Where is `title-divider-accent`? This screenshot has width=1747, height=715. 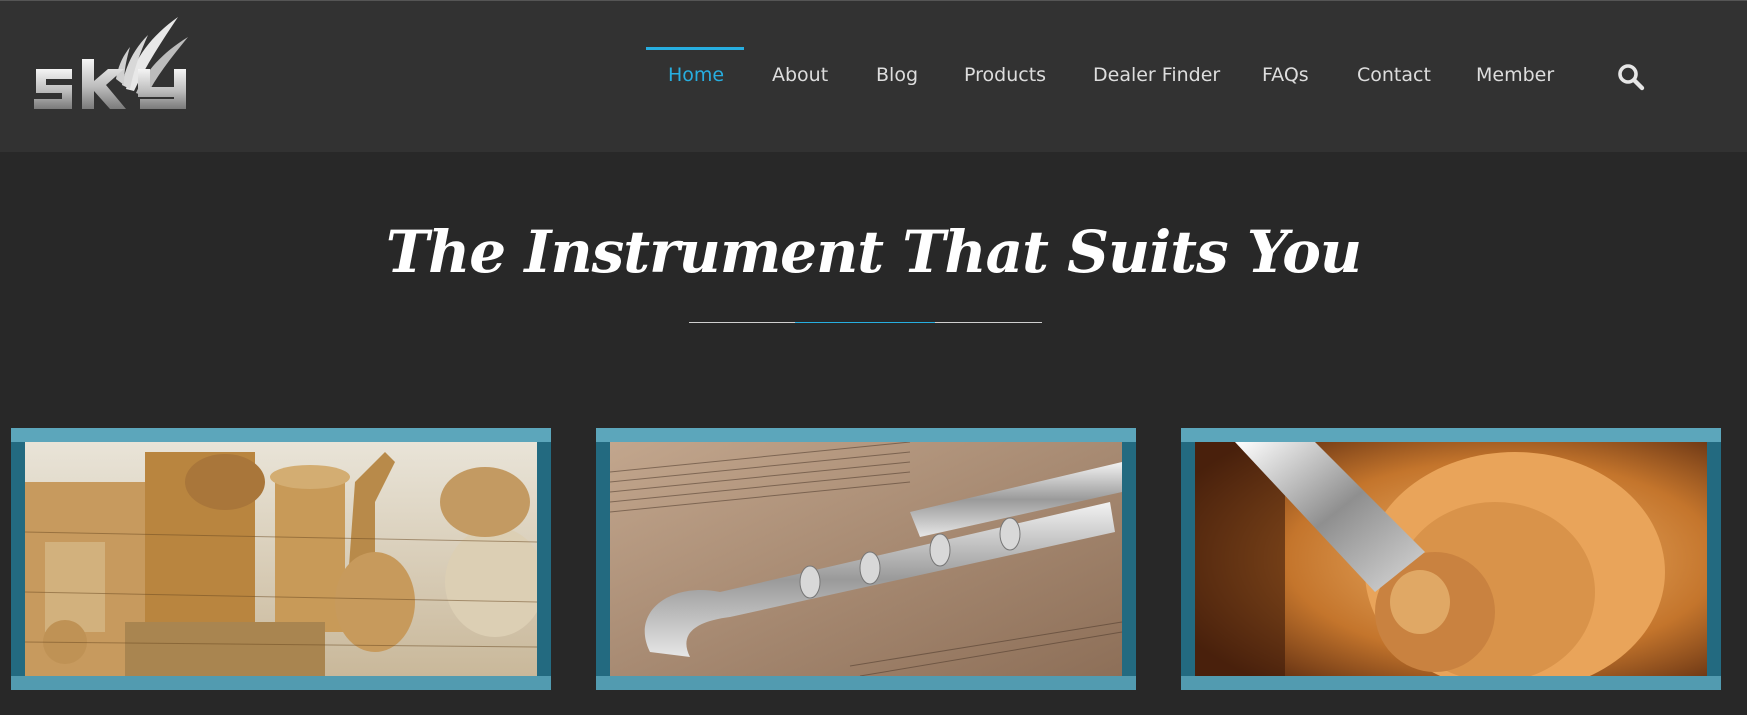 title-divider-accent is located at coordinates (865, 322).